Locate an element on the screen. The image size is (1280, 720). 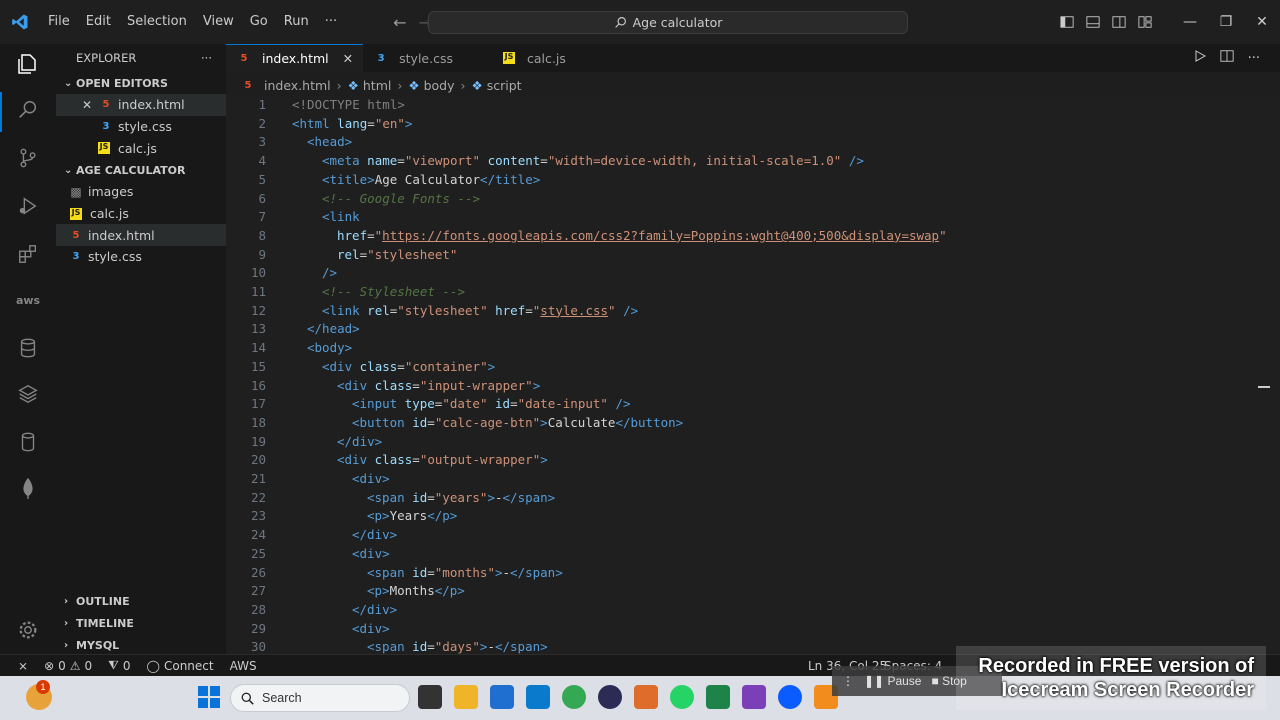
split-editor-icon is located at coordinates (1227, 58).